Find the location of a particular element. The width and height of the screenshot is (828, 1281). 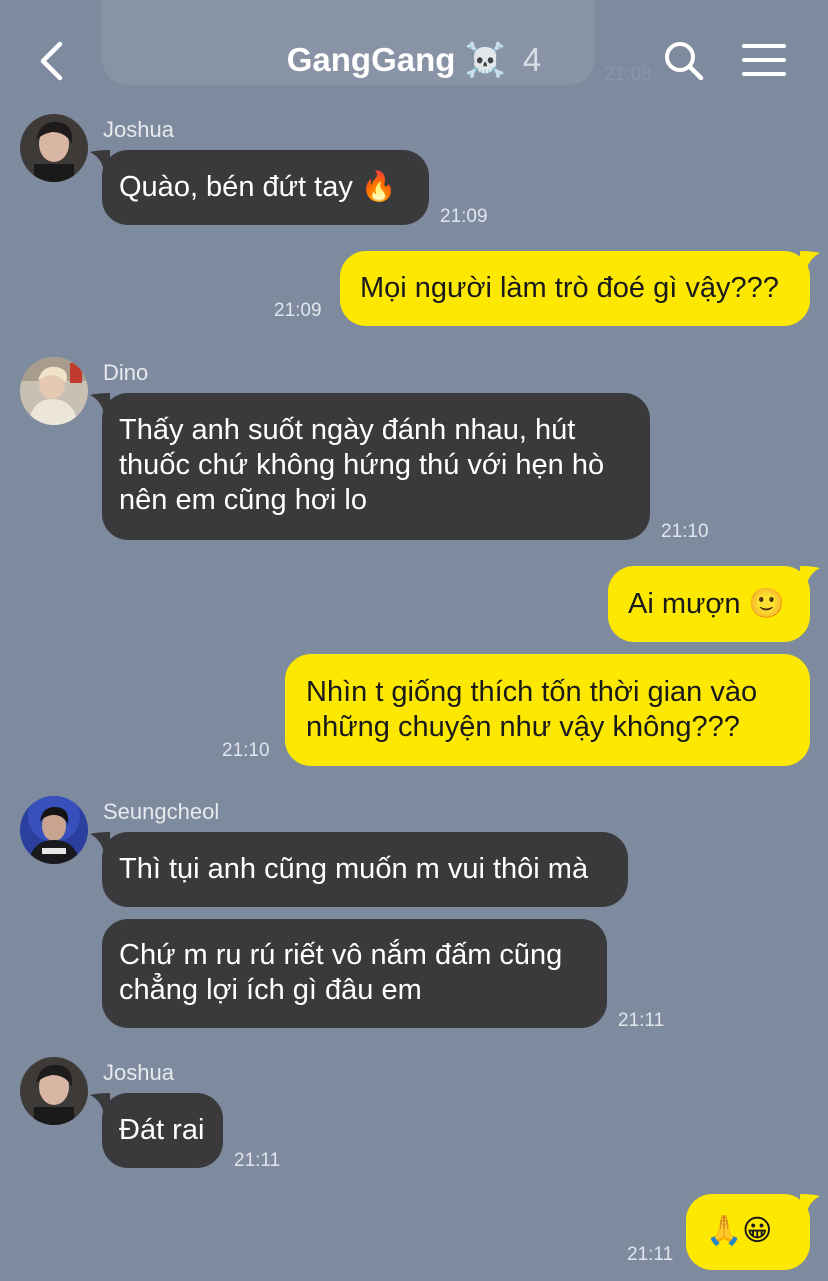

avatar-dino is located at coordinates (54, 391).